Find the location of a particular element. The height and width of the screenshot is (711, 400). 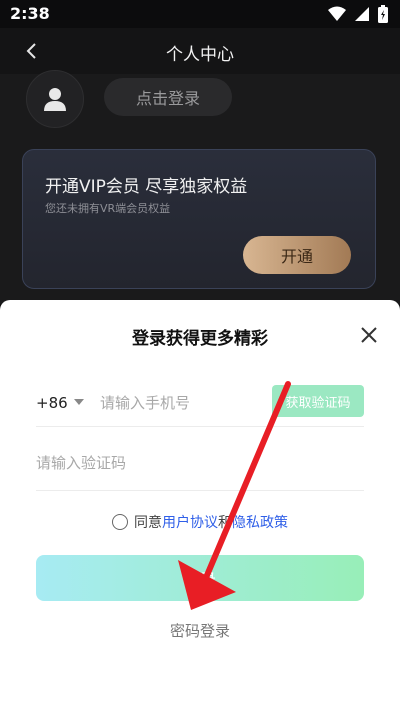

user-agreement-link: 用户协议 is located at coordinates (190, 522).